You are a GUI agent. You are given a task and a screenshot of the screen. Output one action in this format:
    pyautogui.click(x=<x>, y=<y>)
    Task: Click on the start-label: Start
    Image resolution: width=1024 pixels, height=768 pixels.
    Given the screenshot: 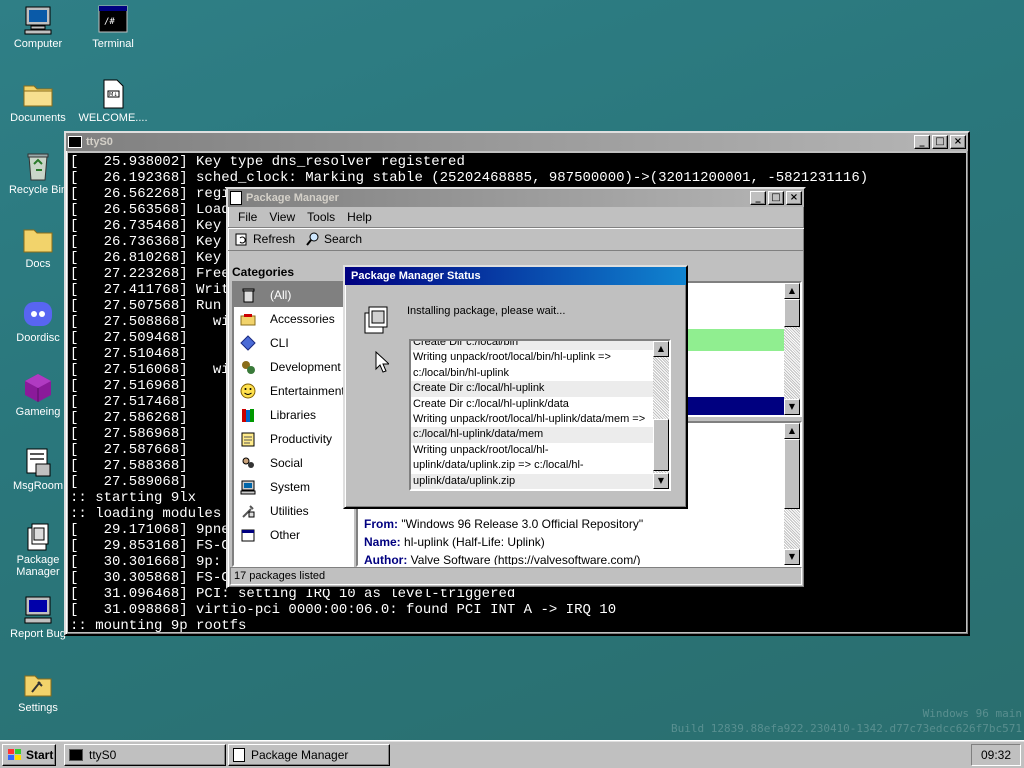 What is the action you would take?
    pyautogui.click(x=40, y=755)
    